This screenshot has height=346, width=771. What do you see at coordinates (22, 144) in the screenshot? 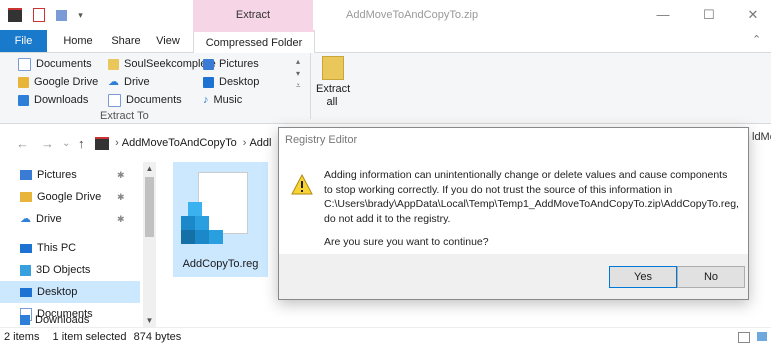
I see `back-button: ←` at bounding box center [22, 144].